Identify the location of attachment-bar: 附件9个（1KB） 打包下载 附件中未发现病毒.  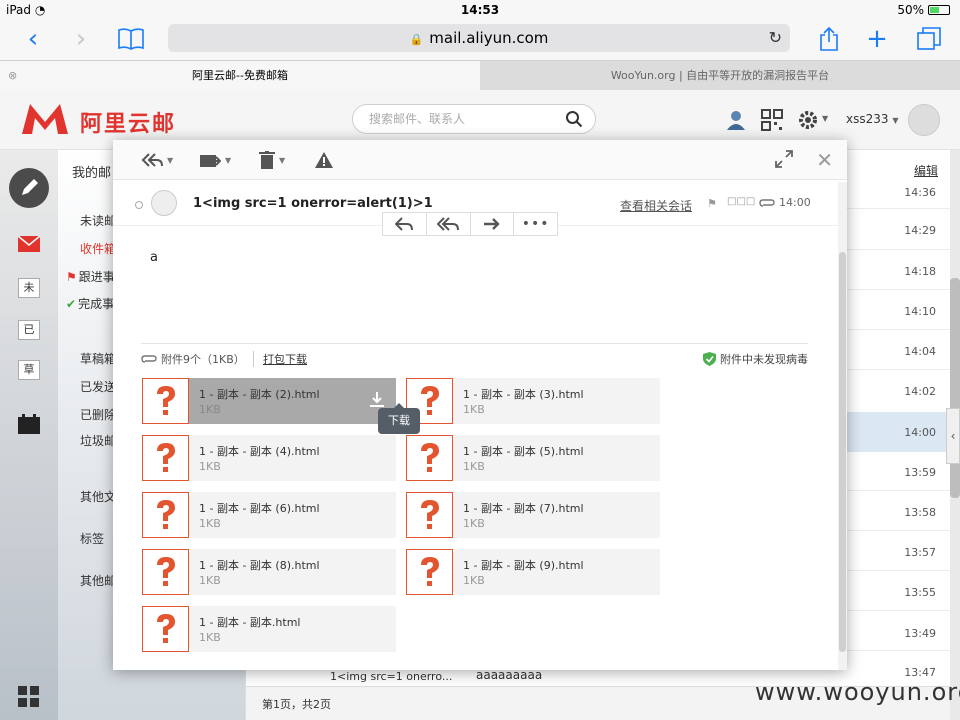
(474, 360).